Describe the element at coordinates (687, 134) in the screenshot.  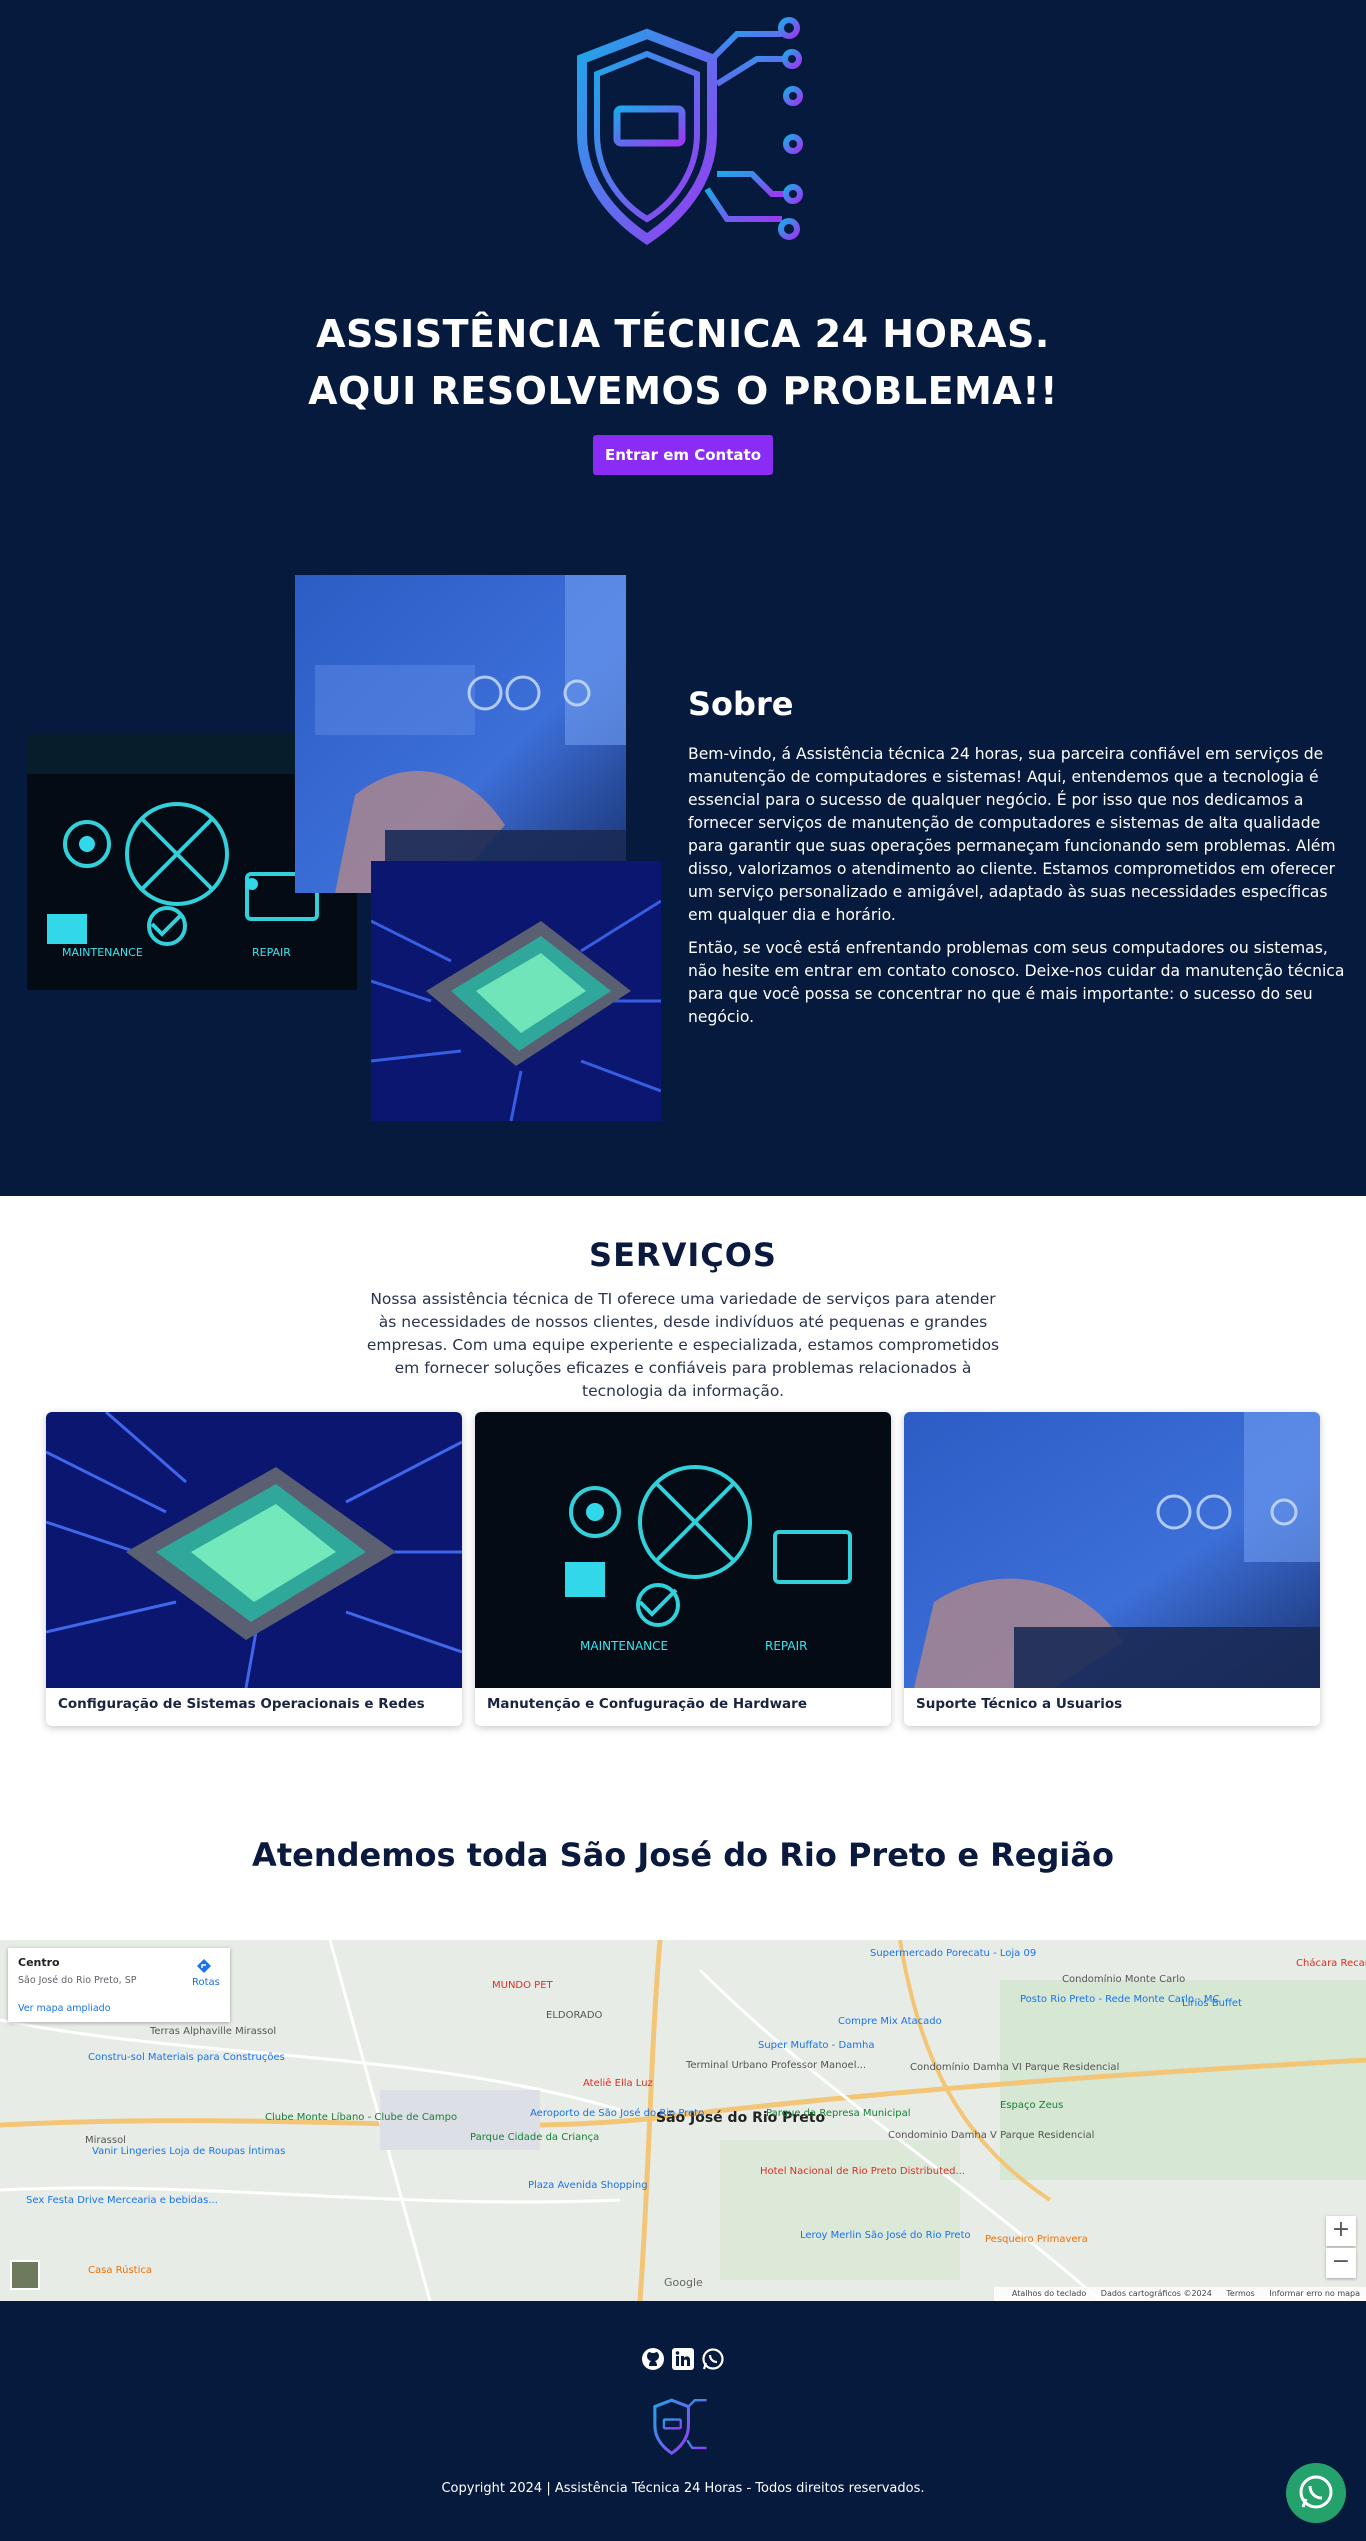
I see `shield-circuit-logo` at that location.